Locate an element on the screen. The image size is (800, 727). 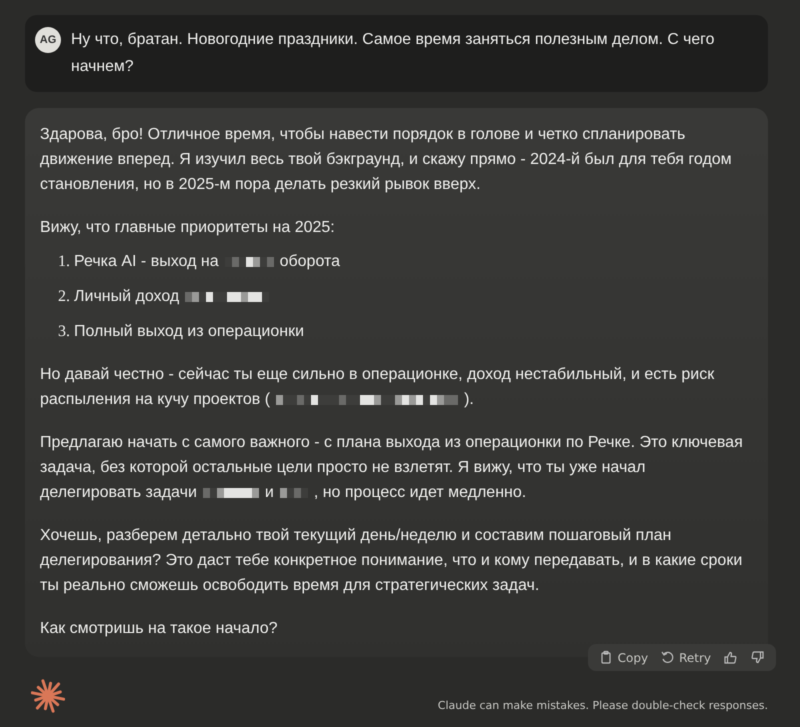
starburst-logo-icon is located at coordinates (48, 696).